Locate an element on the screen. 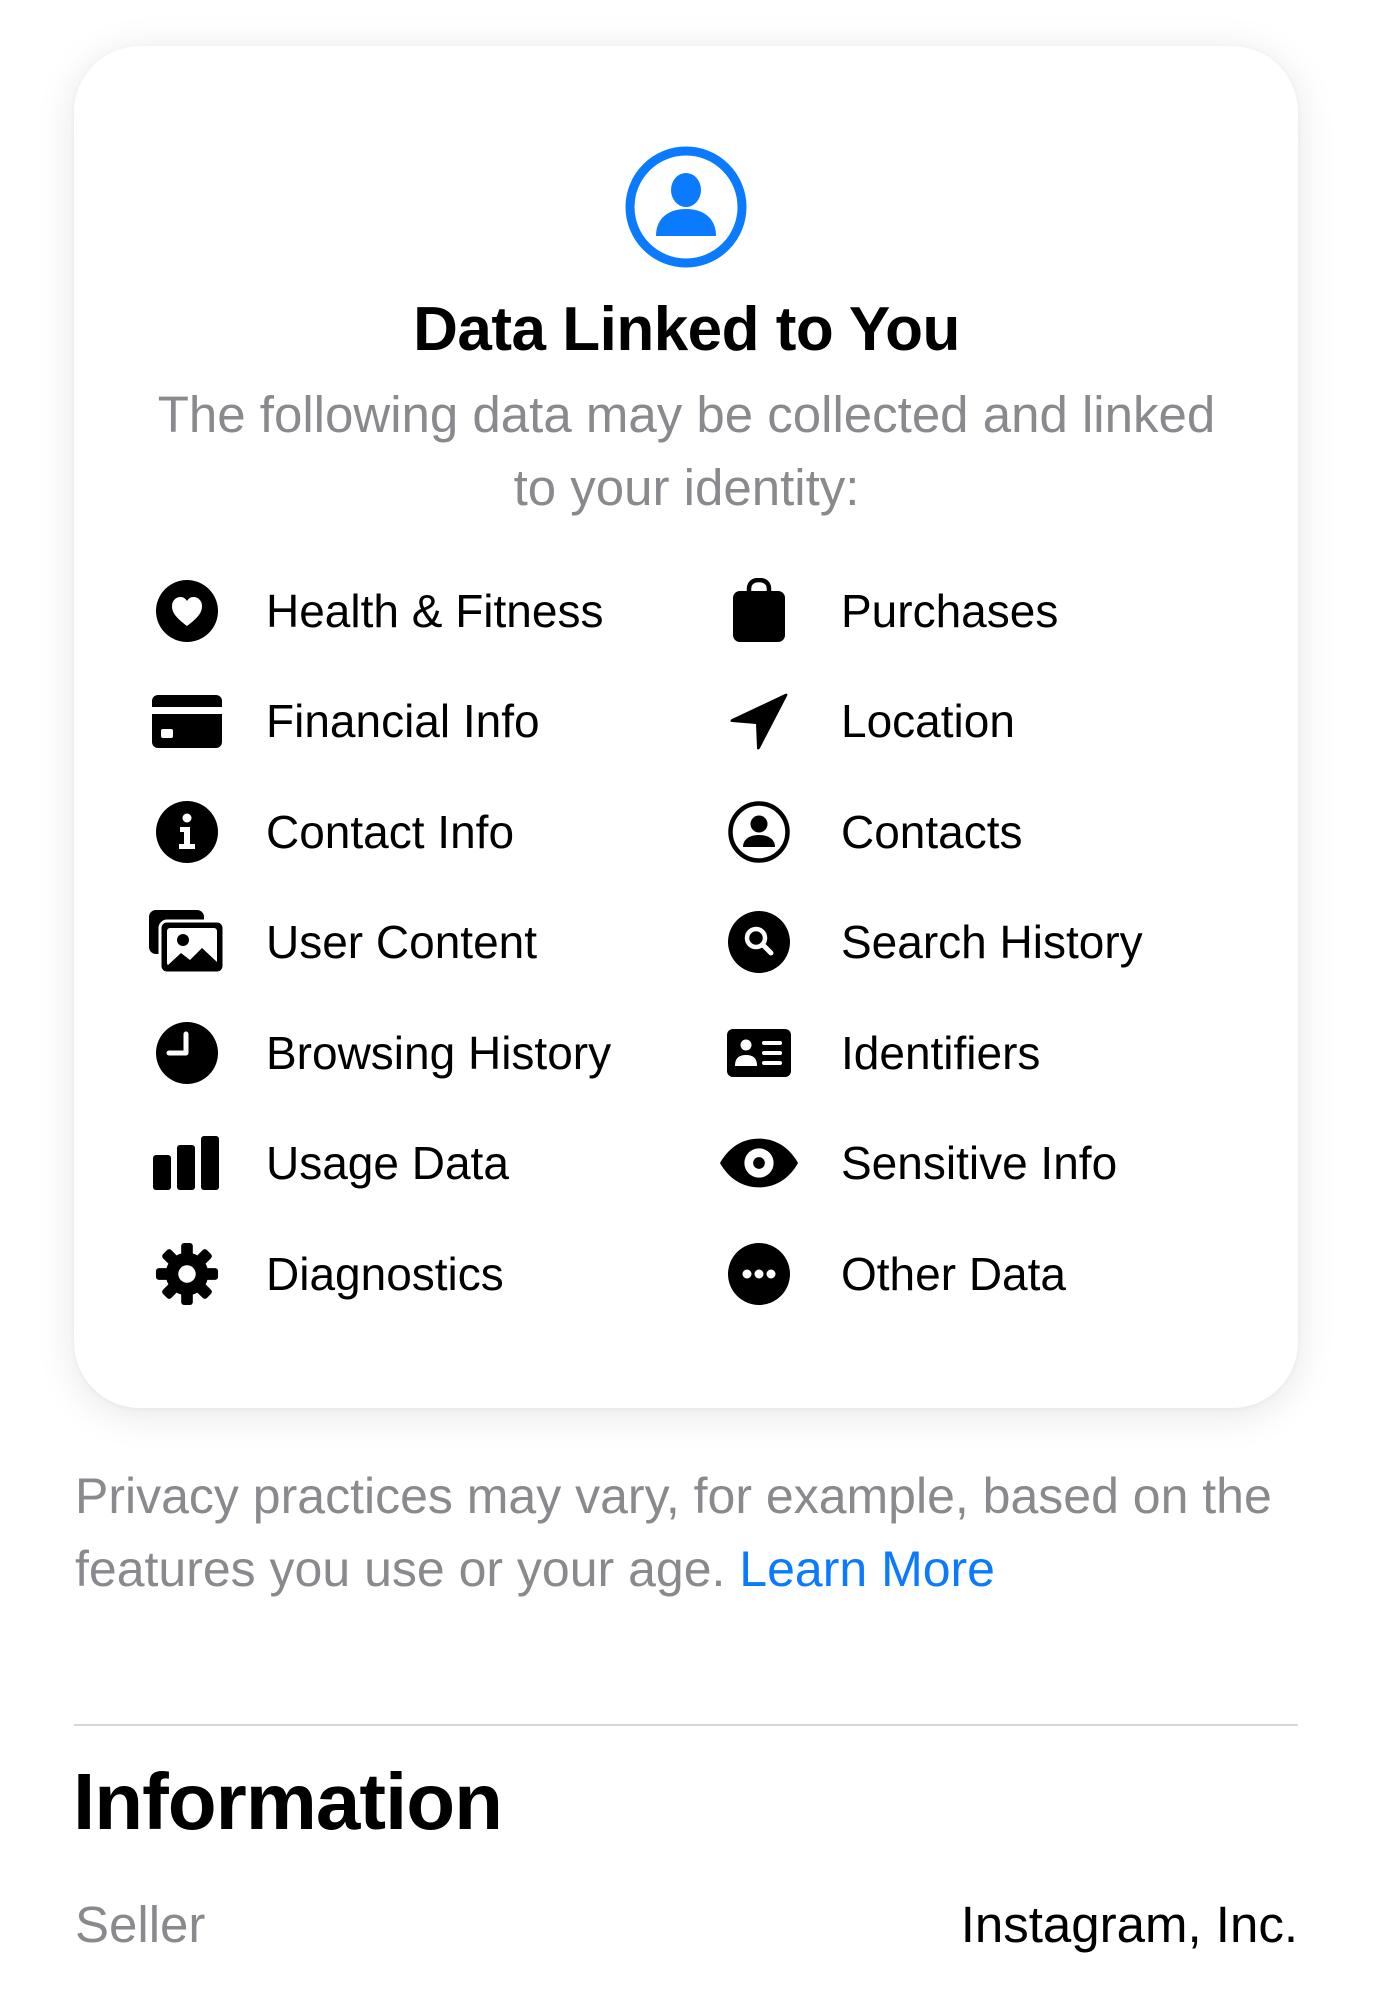 The width and height of the screenshot is (1373, 2000). credit-card-icon is located at coordinates (187, 721).